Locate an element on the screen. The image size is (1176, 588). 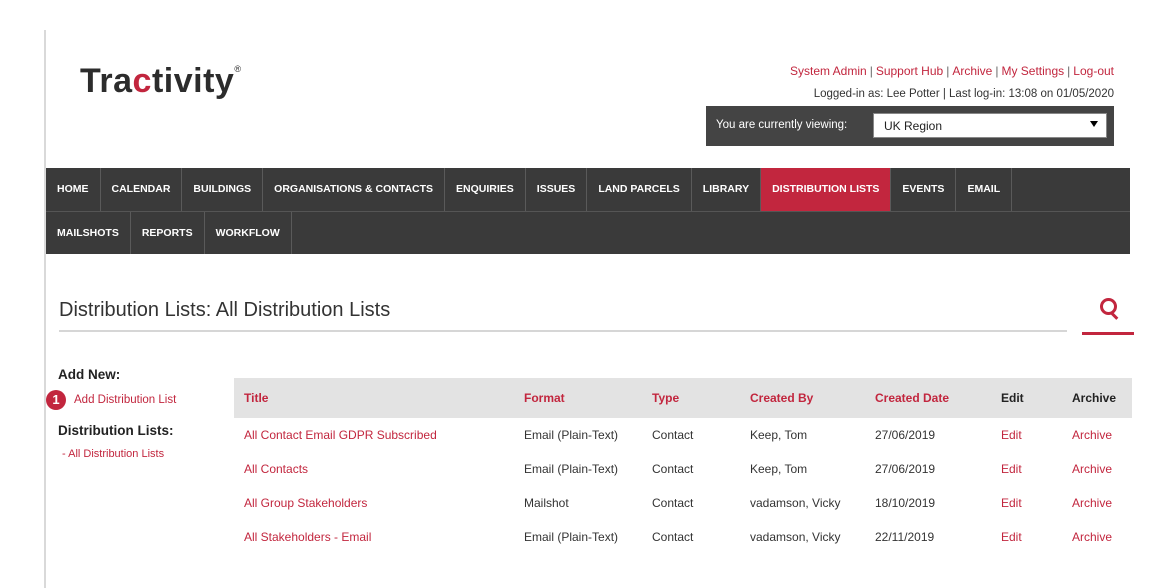
col-archive: Archive is located at coordinates (1097, 398).